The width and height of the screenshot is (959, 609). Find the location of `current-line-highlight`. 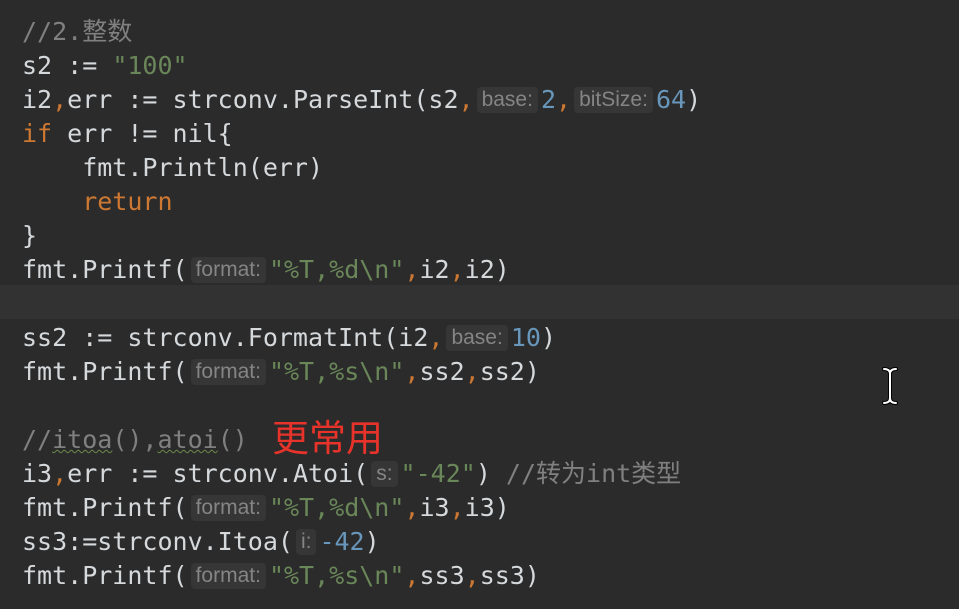

current-line-highlight is located at coordinates (479, 302).